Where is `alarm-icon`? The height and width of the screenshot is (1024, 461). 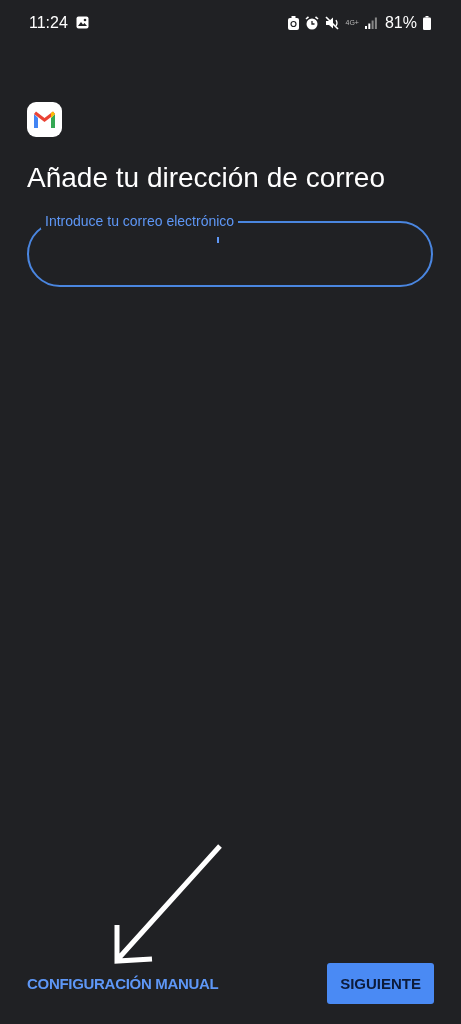 alarm-icon is located at coordinates (311, 22).